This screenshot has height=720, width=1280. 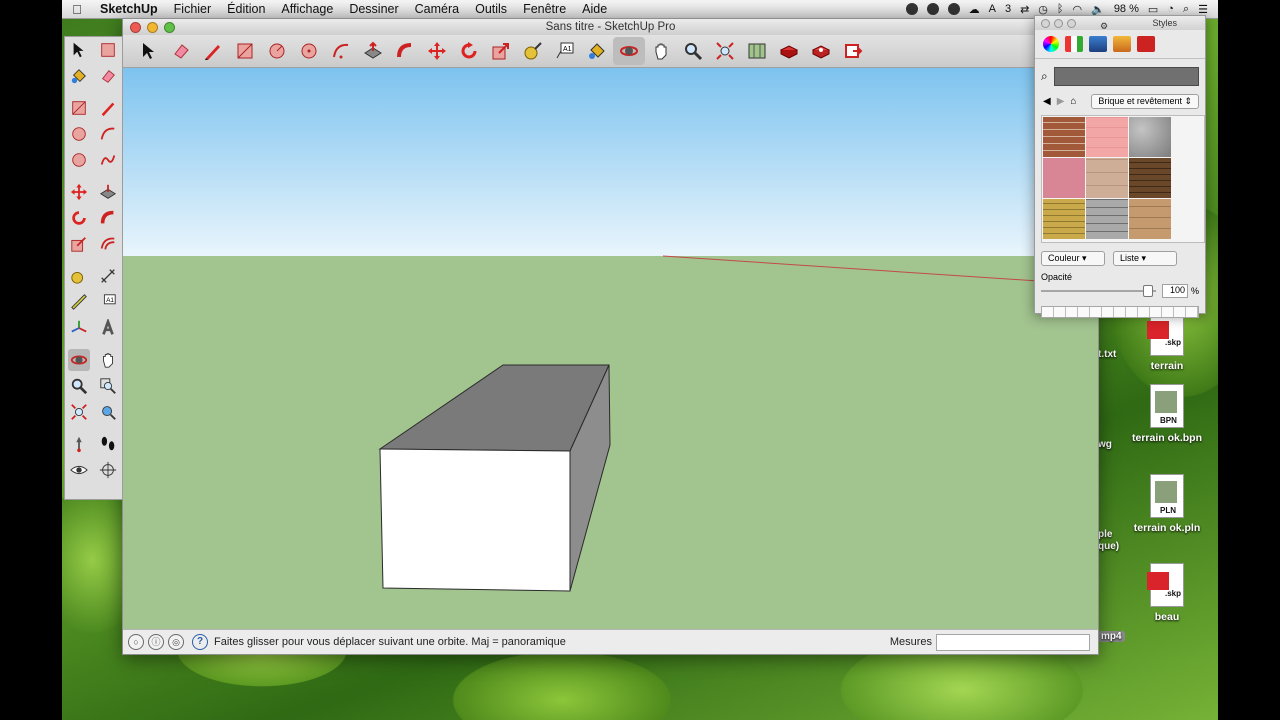 I want to click on stop-icon, so click(x=953, y=9).